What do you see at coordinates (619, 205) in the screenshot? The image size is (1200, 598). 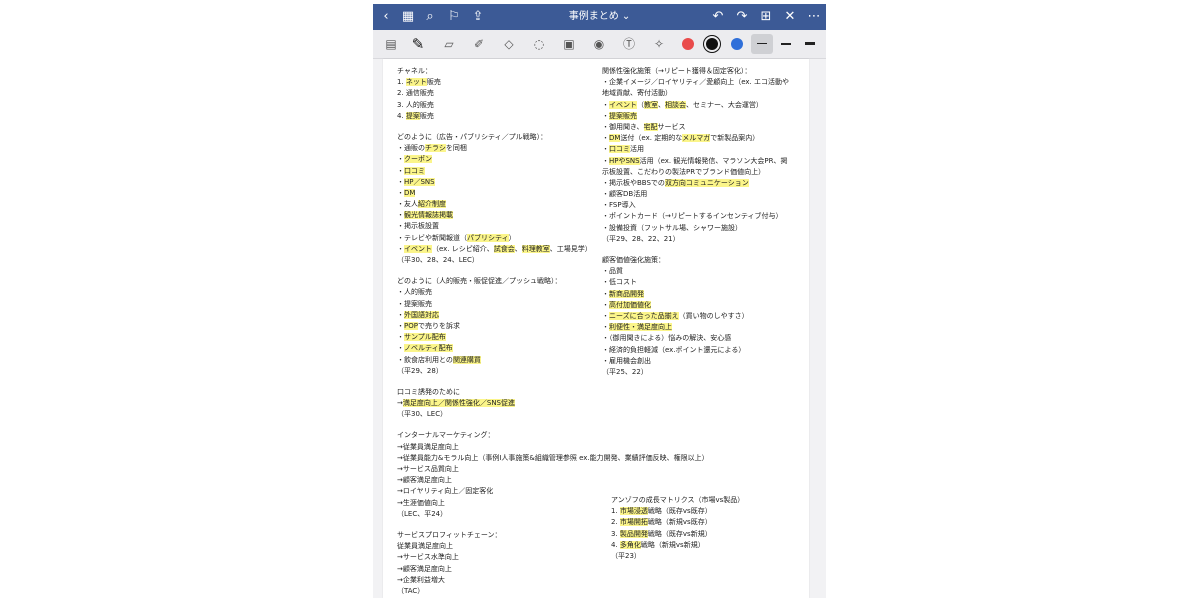 I see `note-text: ・FSP導入` at bounding box center [619, 205].